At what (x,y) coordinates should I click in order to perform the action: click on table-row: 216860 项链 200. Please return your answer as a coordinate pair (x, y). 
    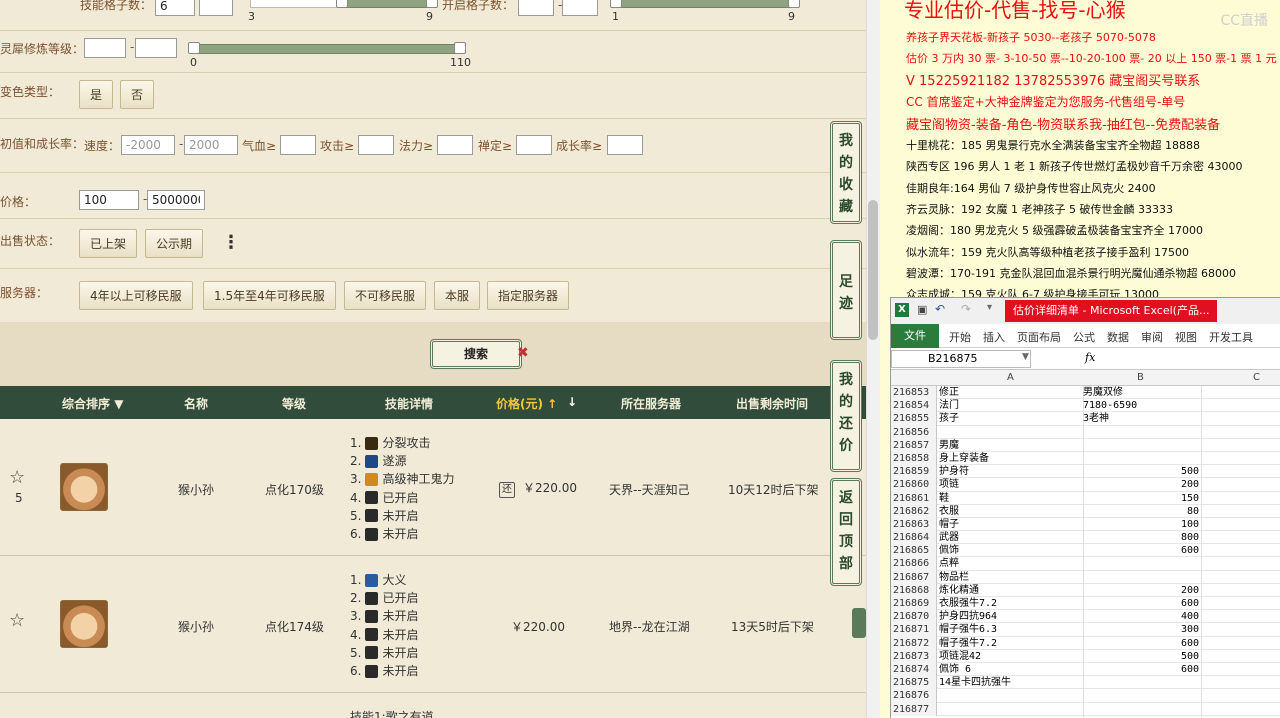
    Looking at the image, I should click on (1085, 485).